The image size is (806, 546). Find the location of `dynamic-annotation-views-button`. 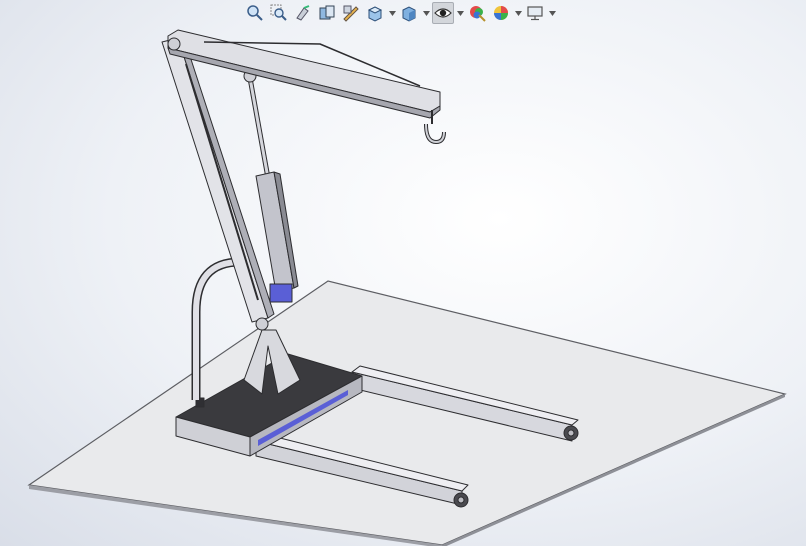

dynamic-annotation-views-button is located at coordinates (351, 13).